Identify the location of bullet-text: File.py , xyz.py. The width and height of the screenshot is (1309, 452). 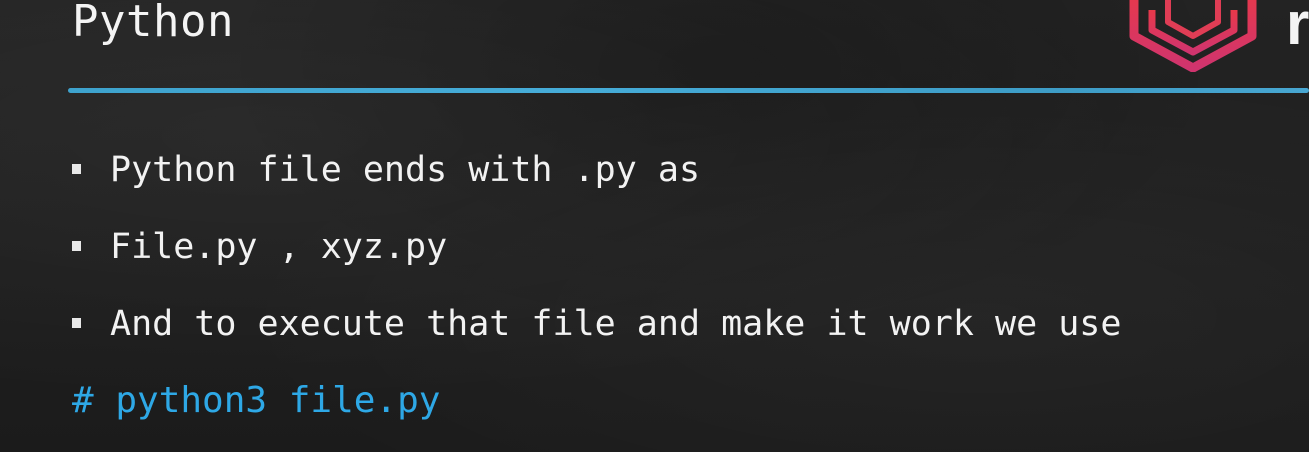
(279, 247).